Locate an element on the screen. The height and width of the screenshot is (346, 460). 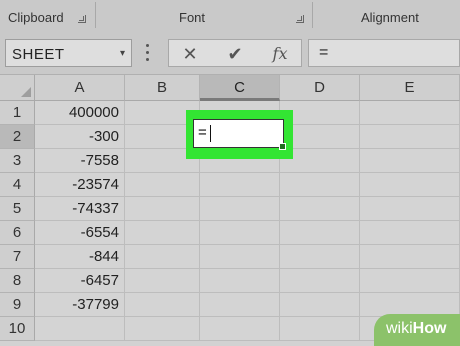
name-box: SHEET ▾ is located at coordinates (68, 53).